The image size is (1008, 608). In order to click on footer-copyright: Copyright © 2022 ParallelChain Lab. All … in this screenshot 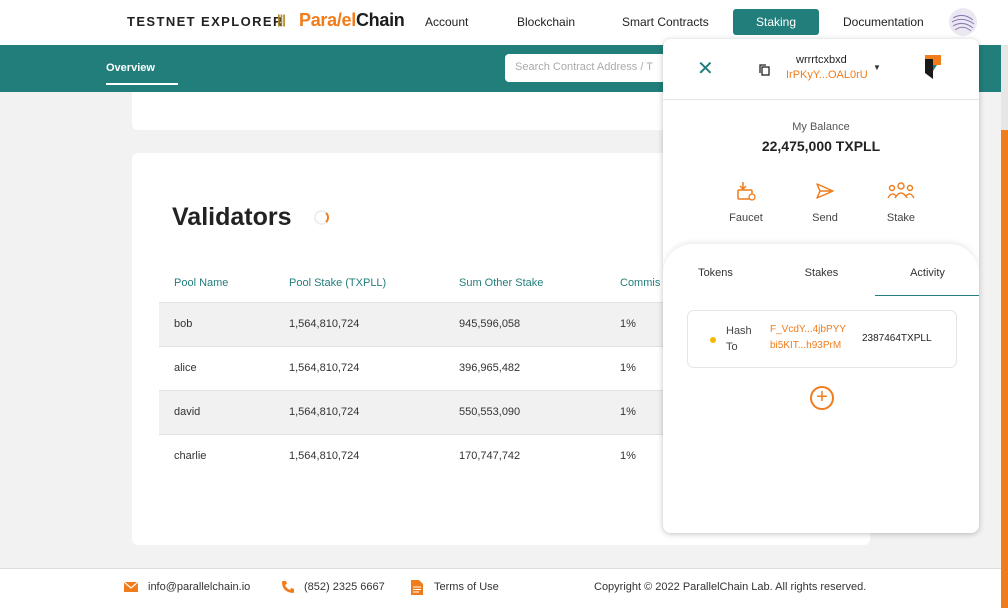, I will do `click(730, 587)`.